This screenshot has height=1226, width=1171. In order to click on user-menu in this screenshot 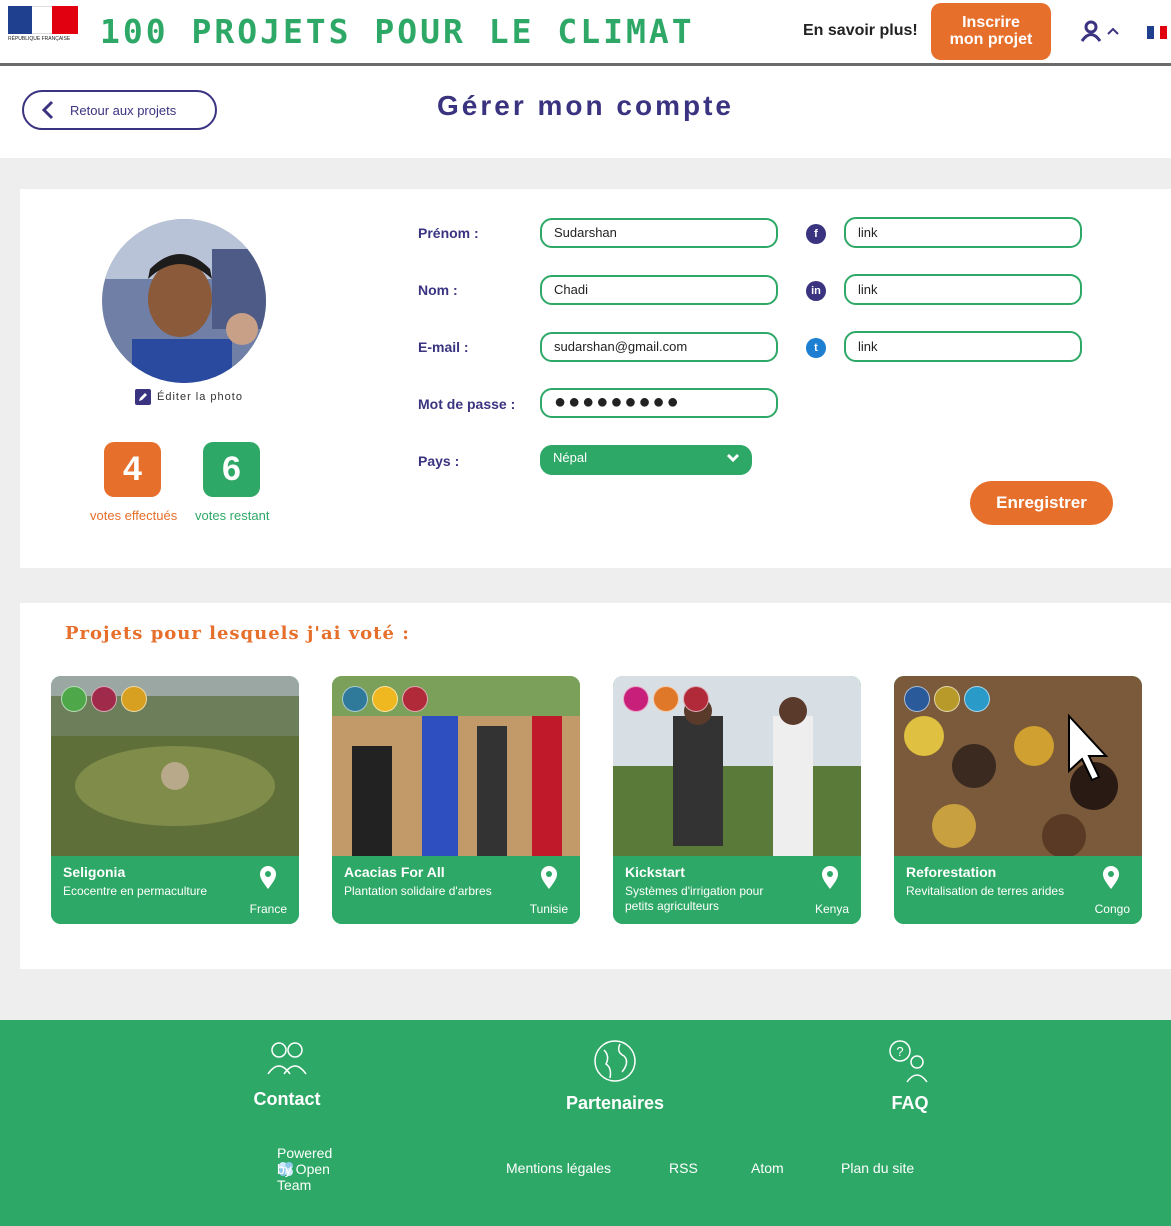, I will do `click(1099, 31)`.